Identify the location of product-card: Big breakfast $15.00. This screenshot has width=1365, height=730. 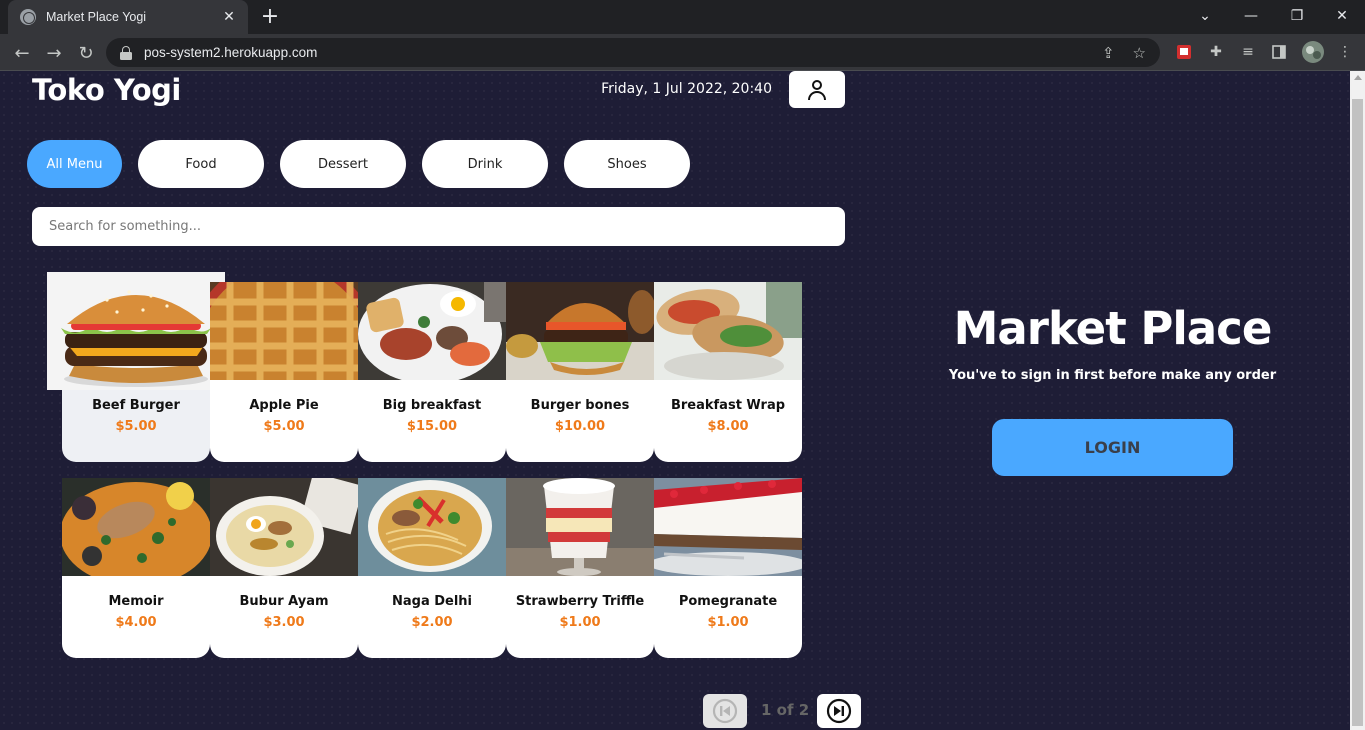
(432, 372).